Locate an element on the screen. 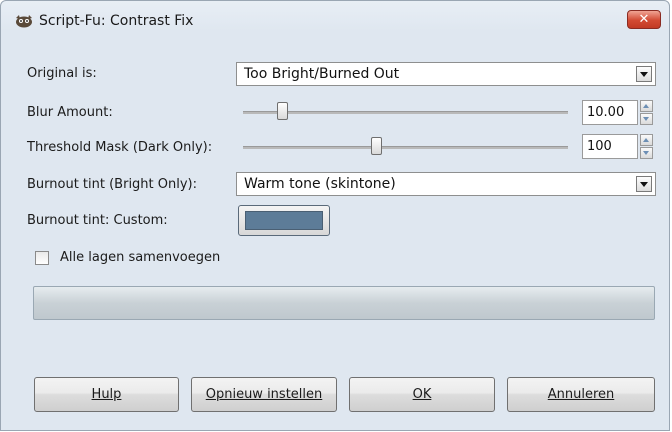 The image size is (672, 432). blur-slider-track is located at coordinates (405, 112).